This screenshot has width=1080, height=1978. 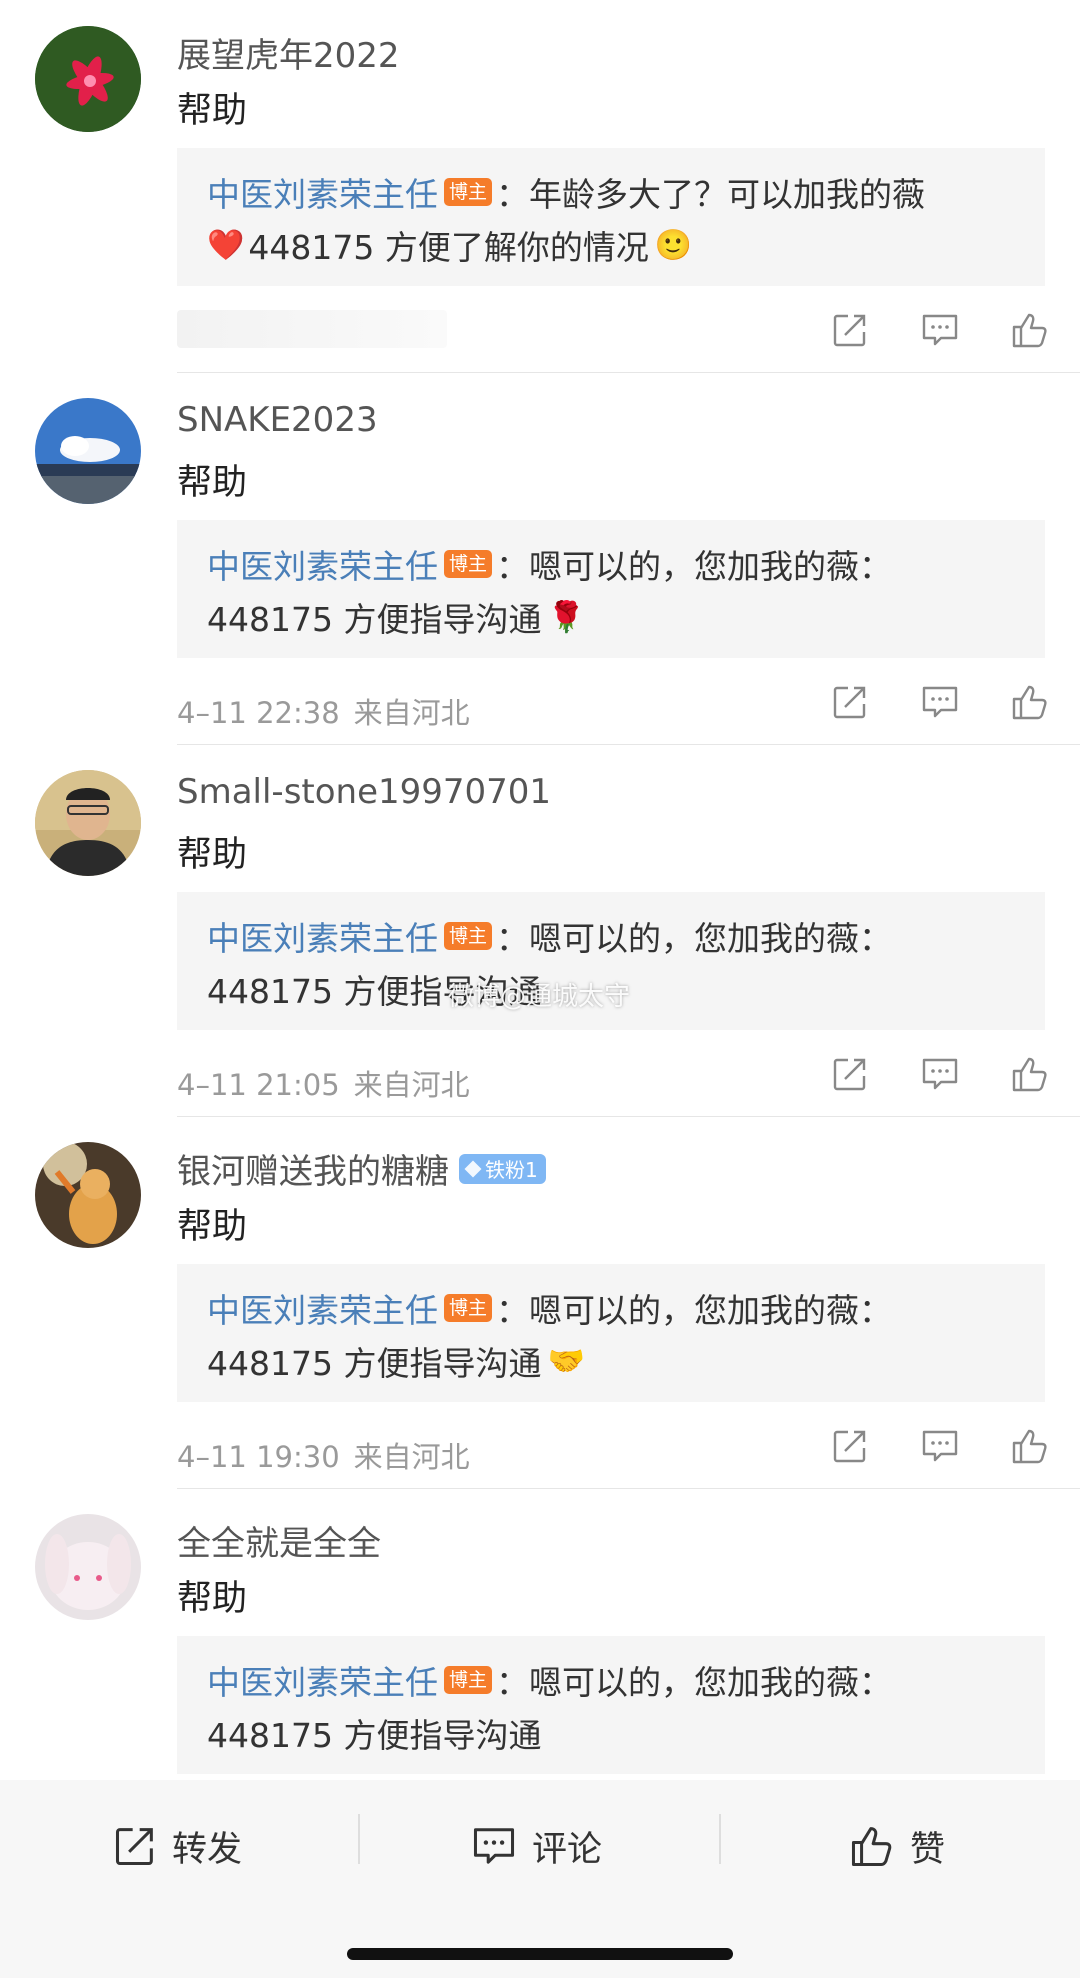 I want to click on faded-meta, so click(x=312, y=329).